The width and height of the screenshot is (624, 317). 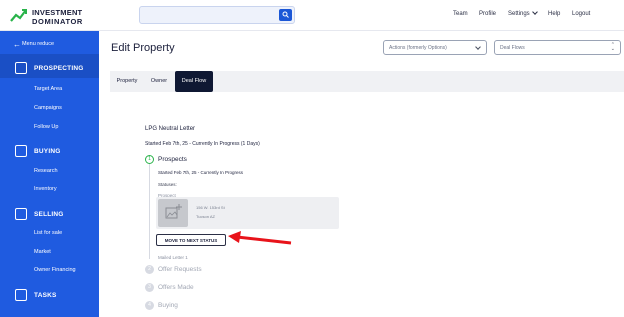 I want to click on step-1-indicator: 1, so click(x=149, y=159).